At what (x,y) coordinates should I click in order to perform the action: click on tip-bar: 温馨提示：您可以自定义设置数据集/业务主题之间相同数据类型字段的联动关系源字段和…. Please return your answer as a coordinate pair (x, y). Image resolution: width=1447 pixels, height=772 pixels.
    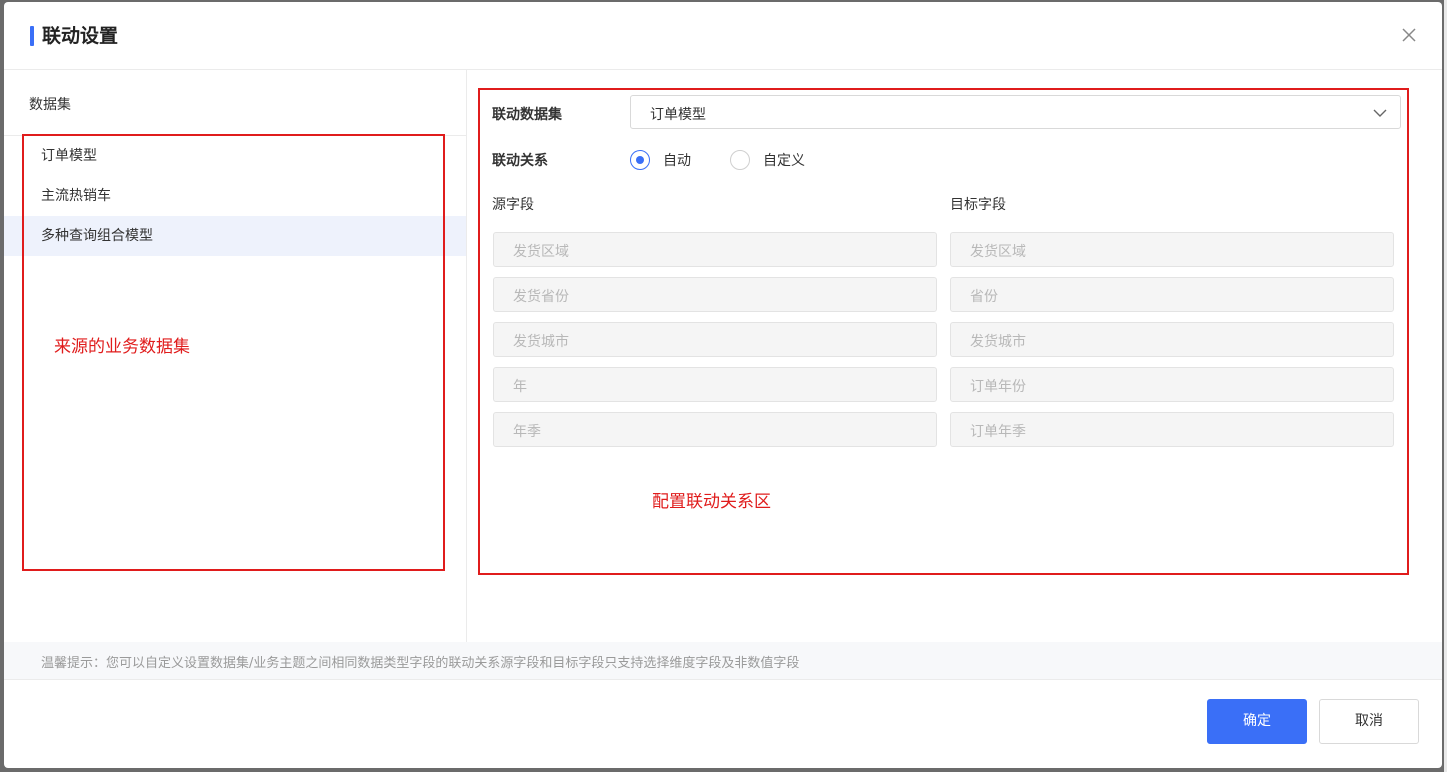
    Looking at the image, I should click on (723, 661).